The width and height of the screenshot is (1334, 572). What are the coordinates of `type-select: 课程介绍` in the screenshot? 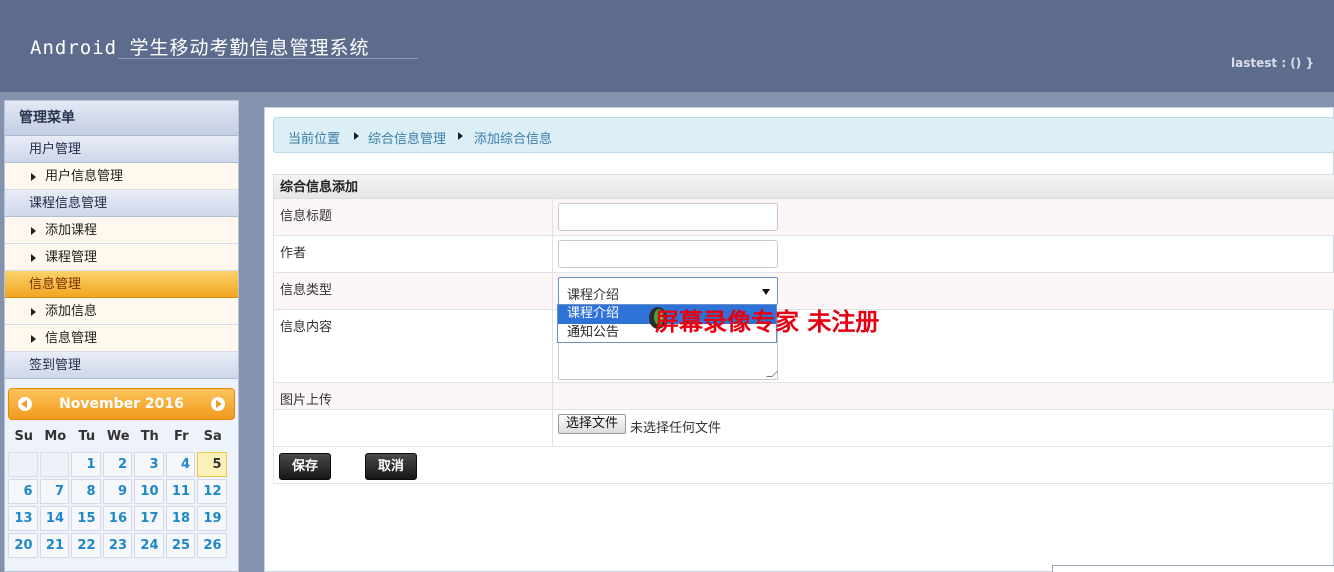 It's located at (668, 291).